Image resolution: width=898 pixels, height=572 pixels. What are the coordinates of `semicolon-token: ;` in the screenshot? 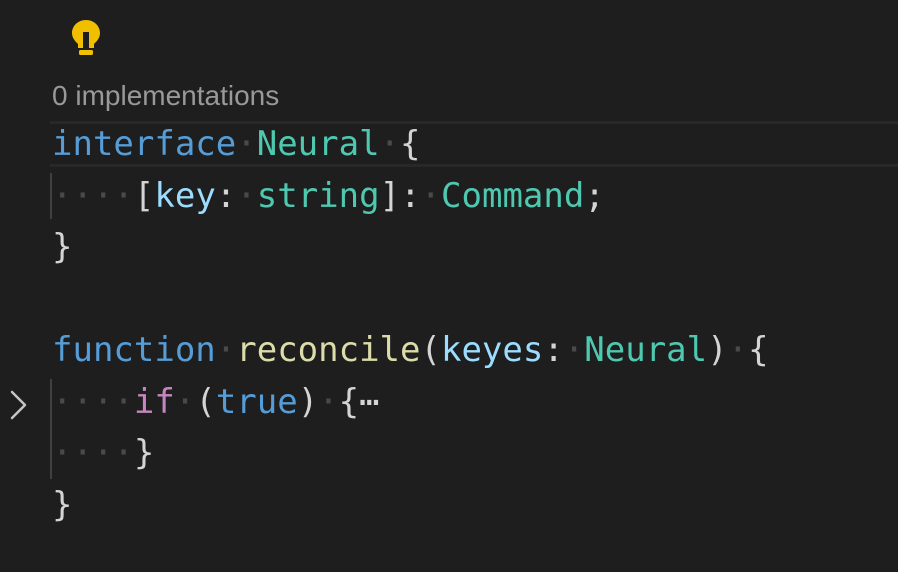 It's located at (594, 196).